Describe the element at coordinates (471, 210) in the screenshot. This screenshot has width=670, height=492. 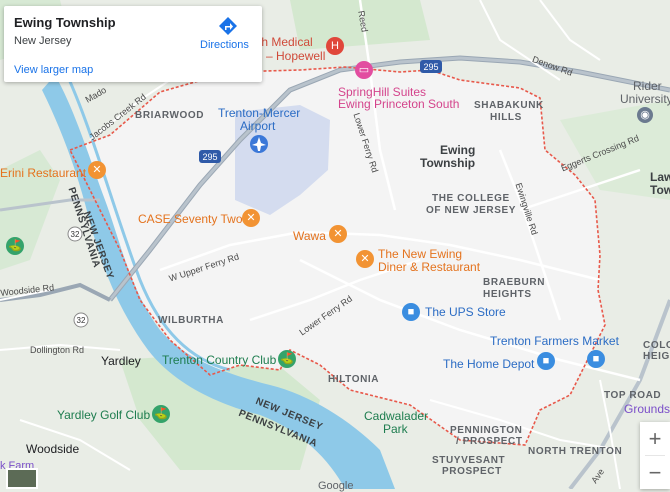
I see `label-college-2: OF NEW JERSEY` at that location.